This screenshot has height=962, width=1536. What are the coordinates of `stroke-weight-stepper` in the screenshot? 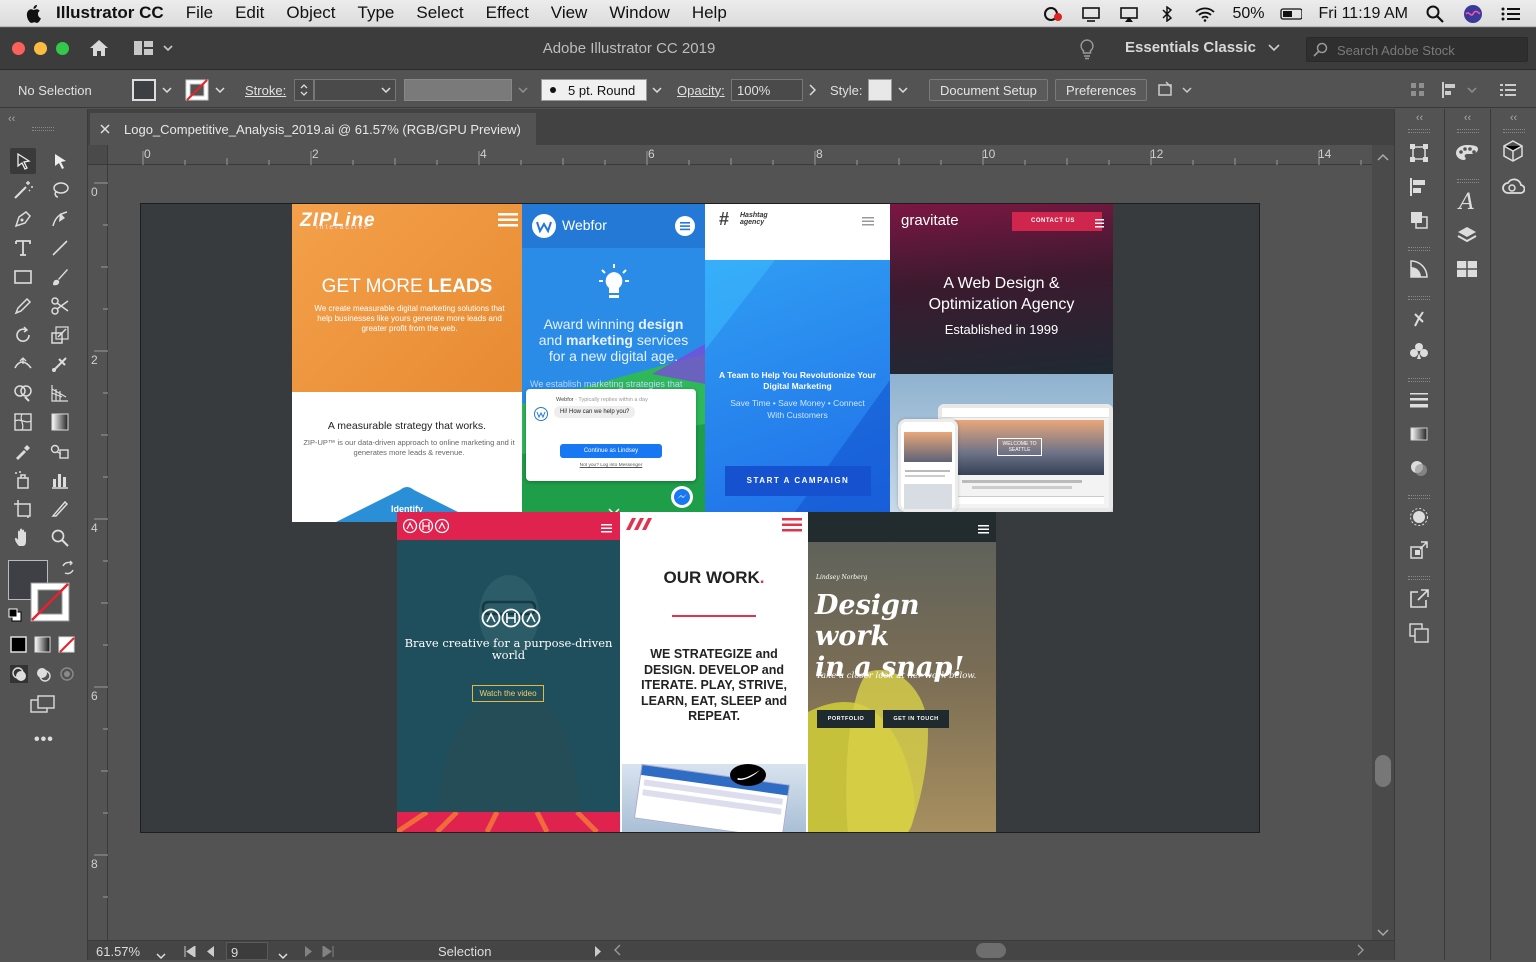 It's located at (304, 90).